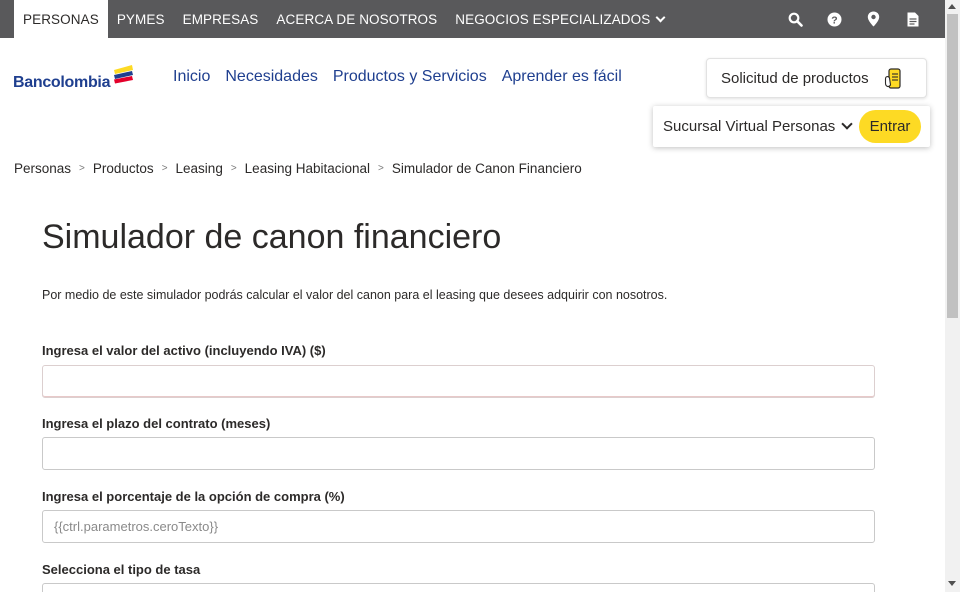 The width and height of the screenshot is (960, 592). I want to click on document-icon, so click(912, 19).